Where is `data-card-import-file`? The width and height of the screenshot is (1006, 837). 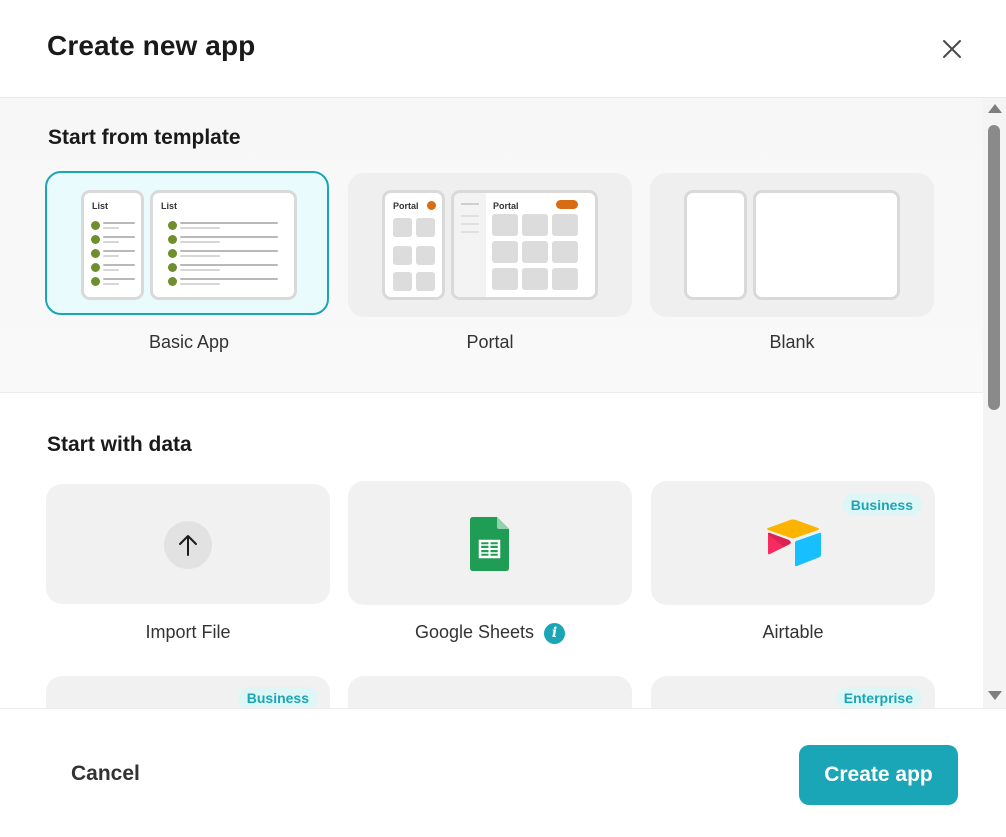 data-card-import-file is located at coordinates (188, 544).